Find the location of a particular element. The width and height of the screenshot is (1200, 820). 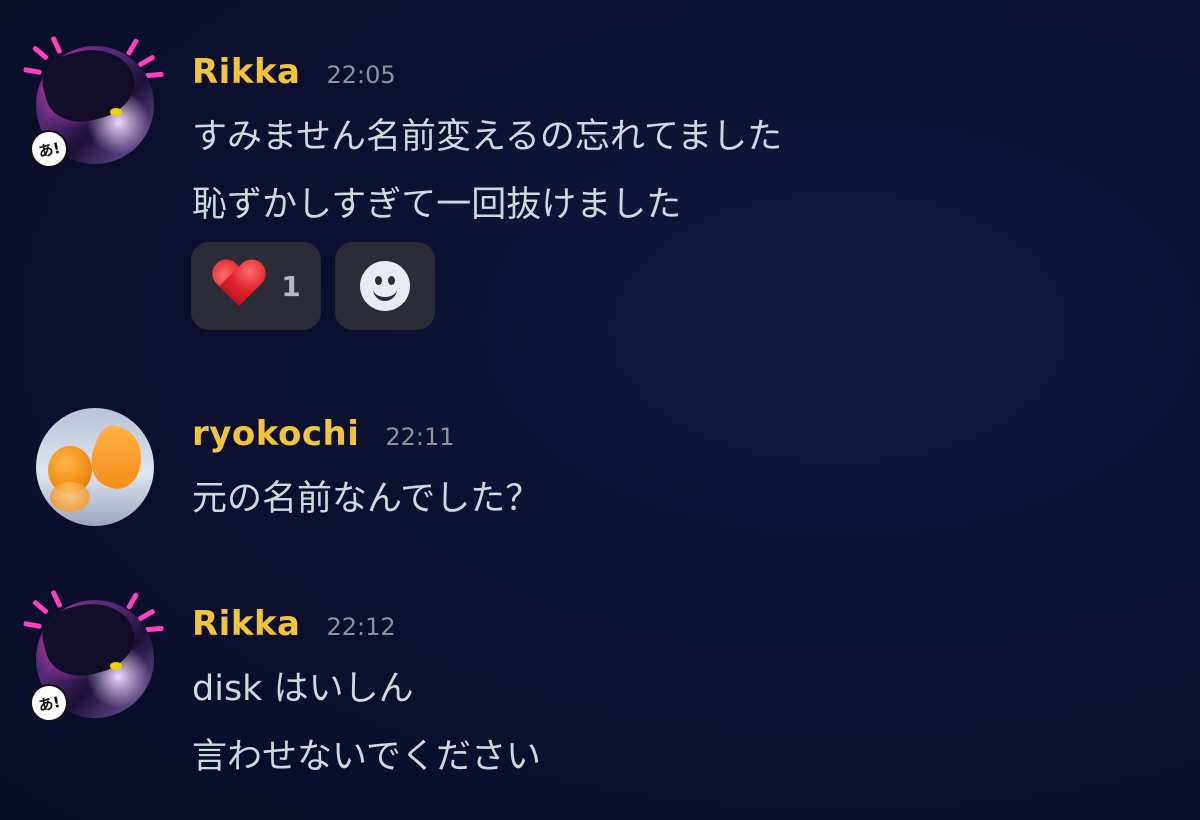

message-header: Rikka 22:12 is located at coordinates (294, 624).